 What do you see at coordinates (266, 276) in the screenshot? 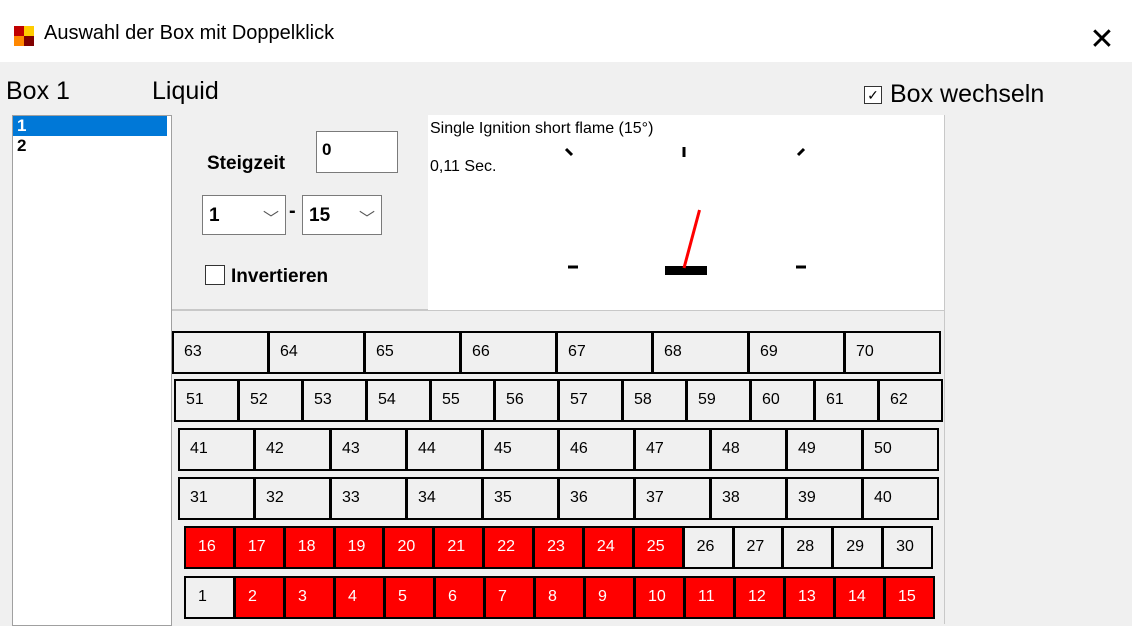
I see `invert-checkbox: Invertieren` at bounding box center [266, 276].